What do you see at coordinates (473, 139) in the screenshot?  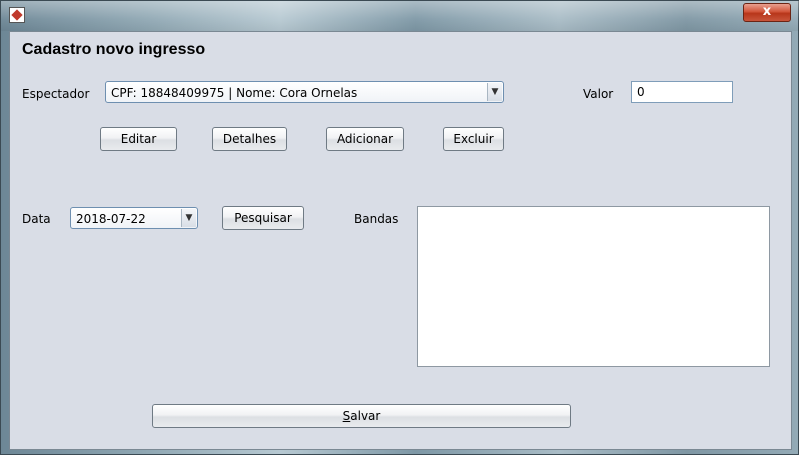 I see `excluir-button: Excluir` at bounding box center [473, 139].